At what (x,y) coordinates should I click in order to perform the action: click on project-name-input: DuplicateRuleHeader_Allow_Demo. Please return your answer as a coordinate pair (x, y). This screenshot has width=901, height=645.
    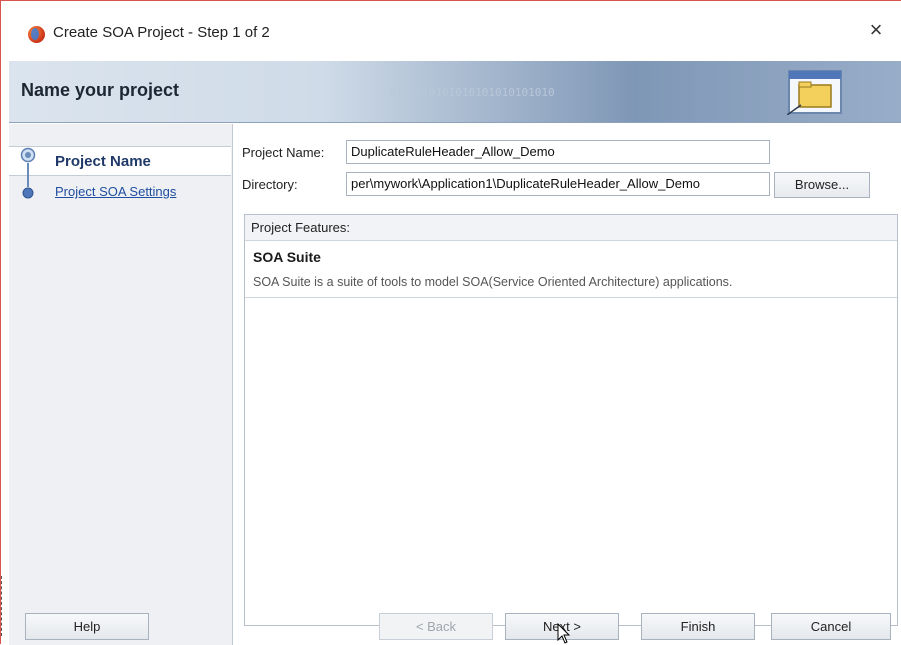
    Looking at the image, I should click on (558, 152).